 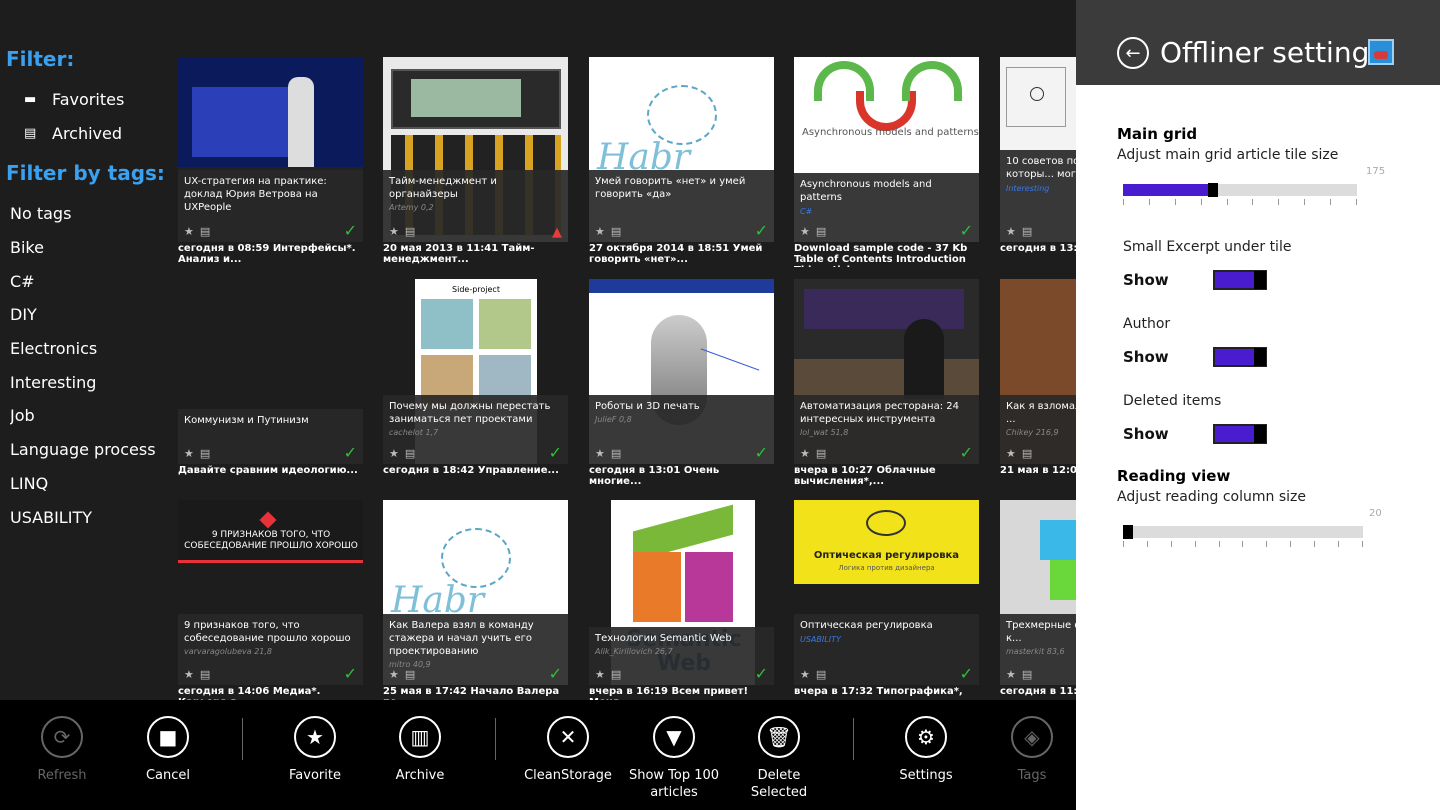 What do you see at coordinates (420, 750) in the screenshot?
I see `archive-button: ▥ Archive` at bounding box center [420, 750].